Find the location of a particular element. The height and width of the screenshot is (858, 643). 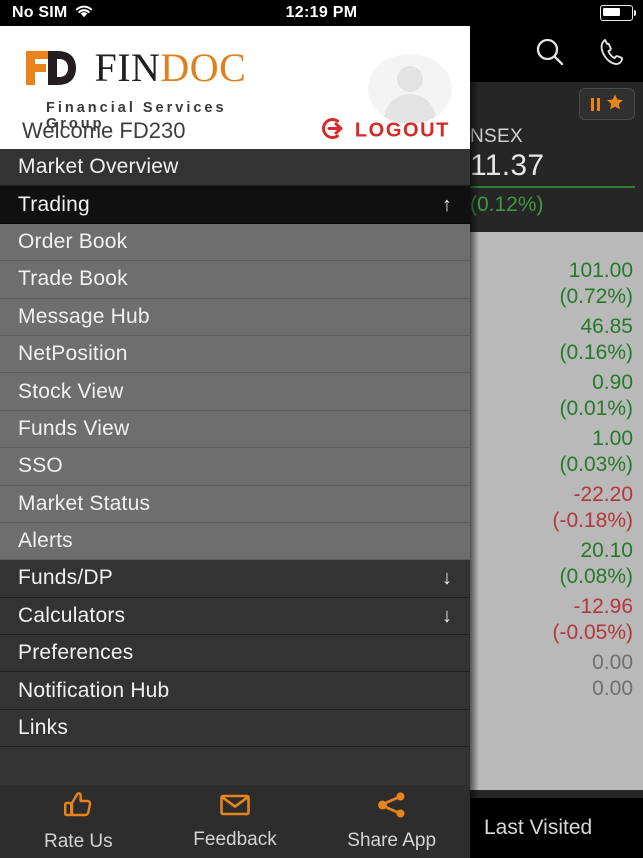

watchlist-percent: (0.03%) is located at coordinates (596, 464).